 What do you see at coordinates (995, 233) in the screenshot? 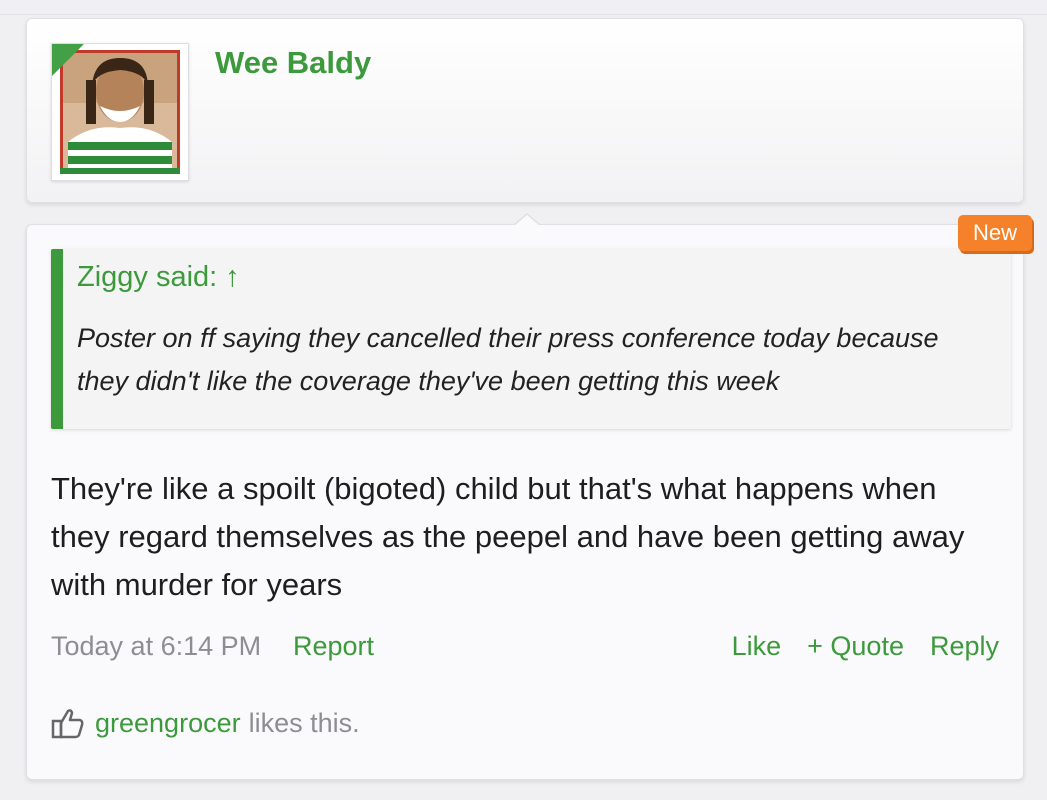
I see `new-badge: New` at bounding box center [995, 233].